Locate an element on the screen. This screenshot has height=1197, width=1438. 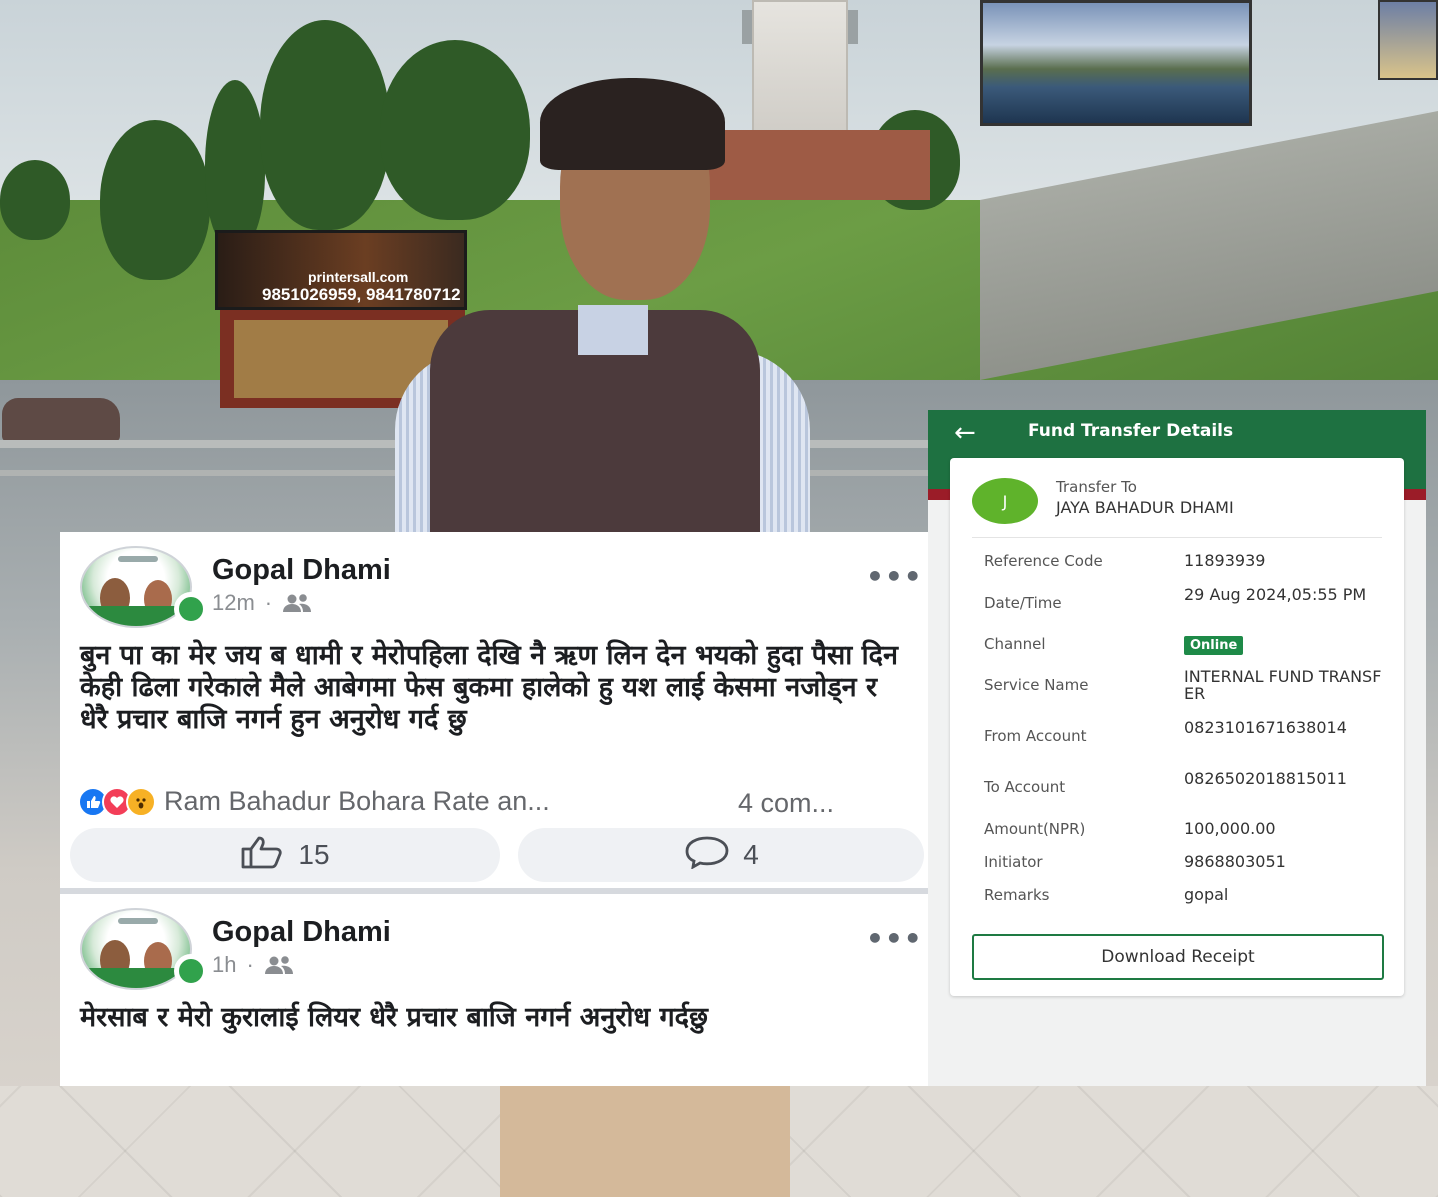
divider is located at coordinates (1177, 537).